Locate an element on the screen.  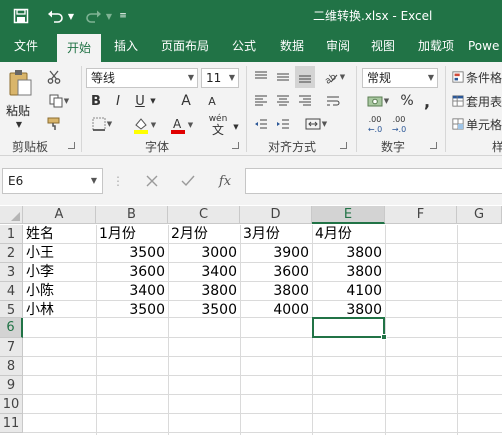
align-center-icon is located at coordinates (283, 101).